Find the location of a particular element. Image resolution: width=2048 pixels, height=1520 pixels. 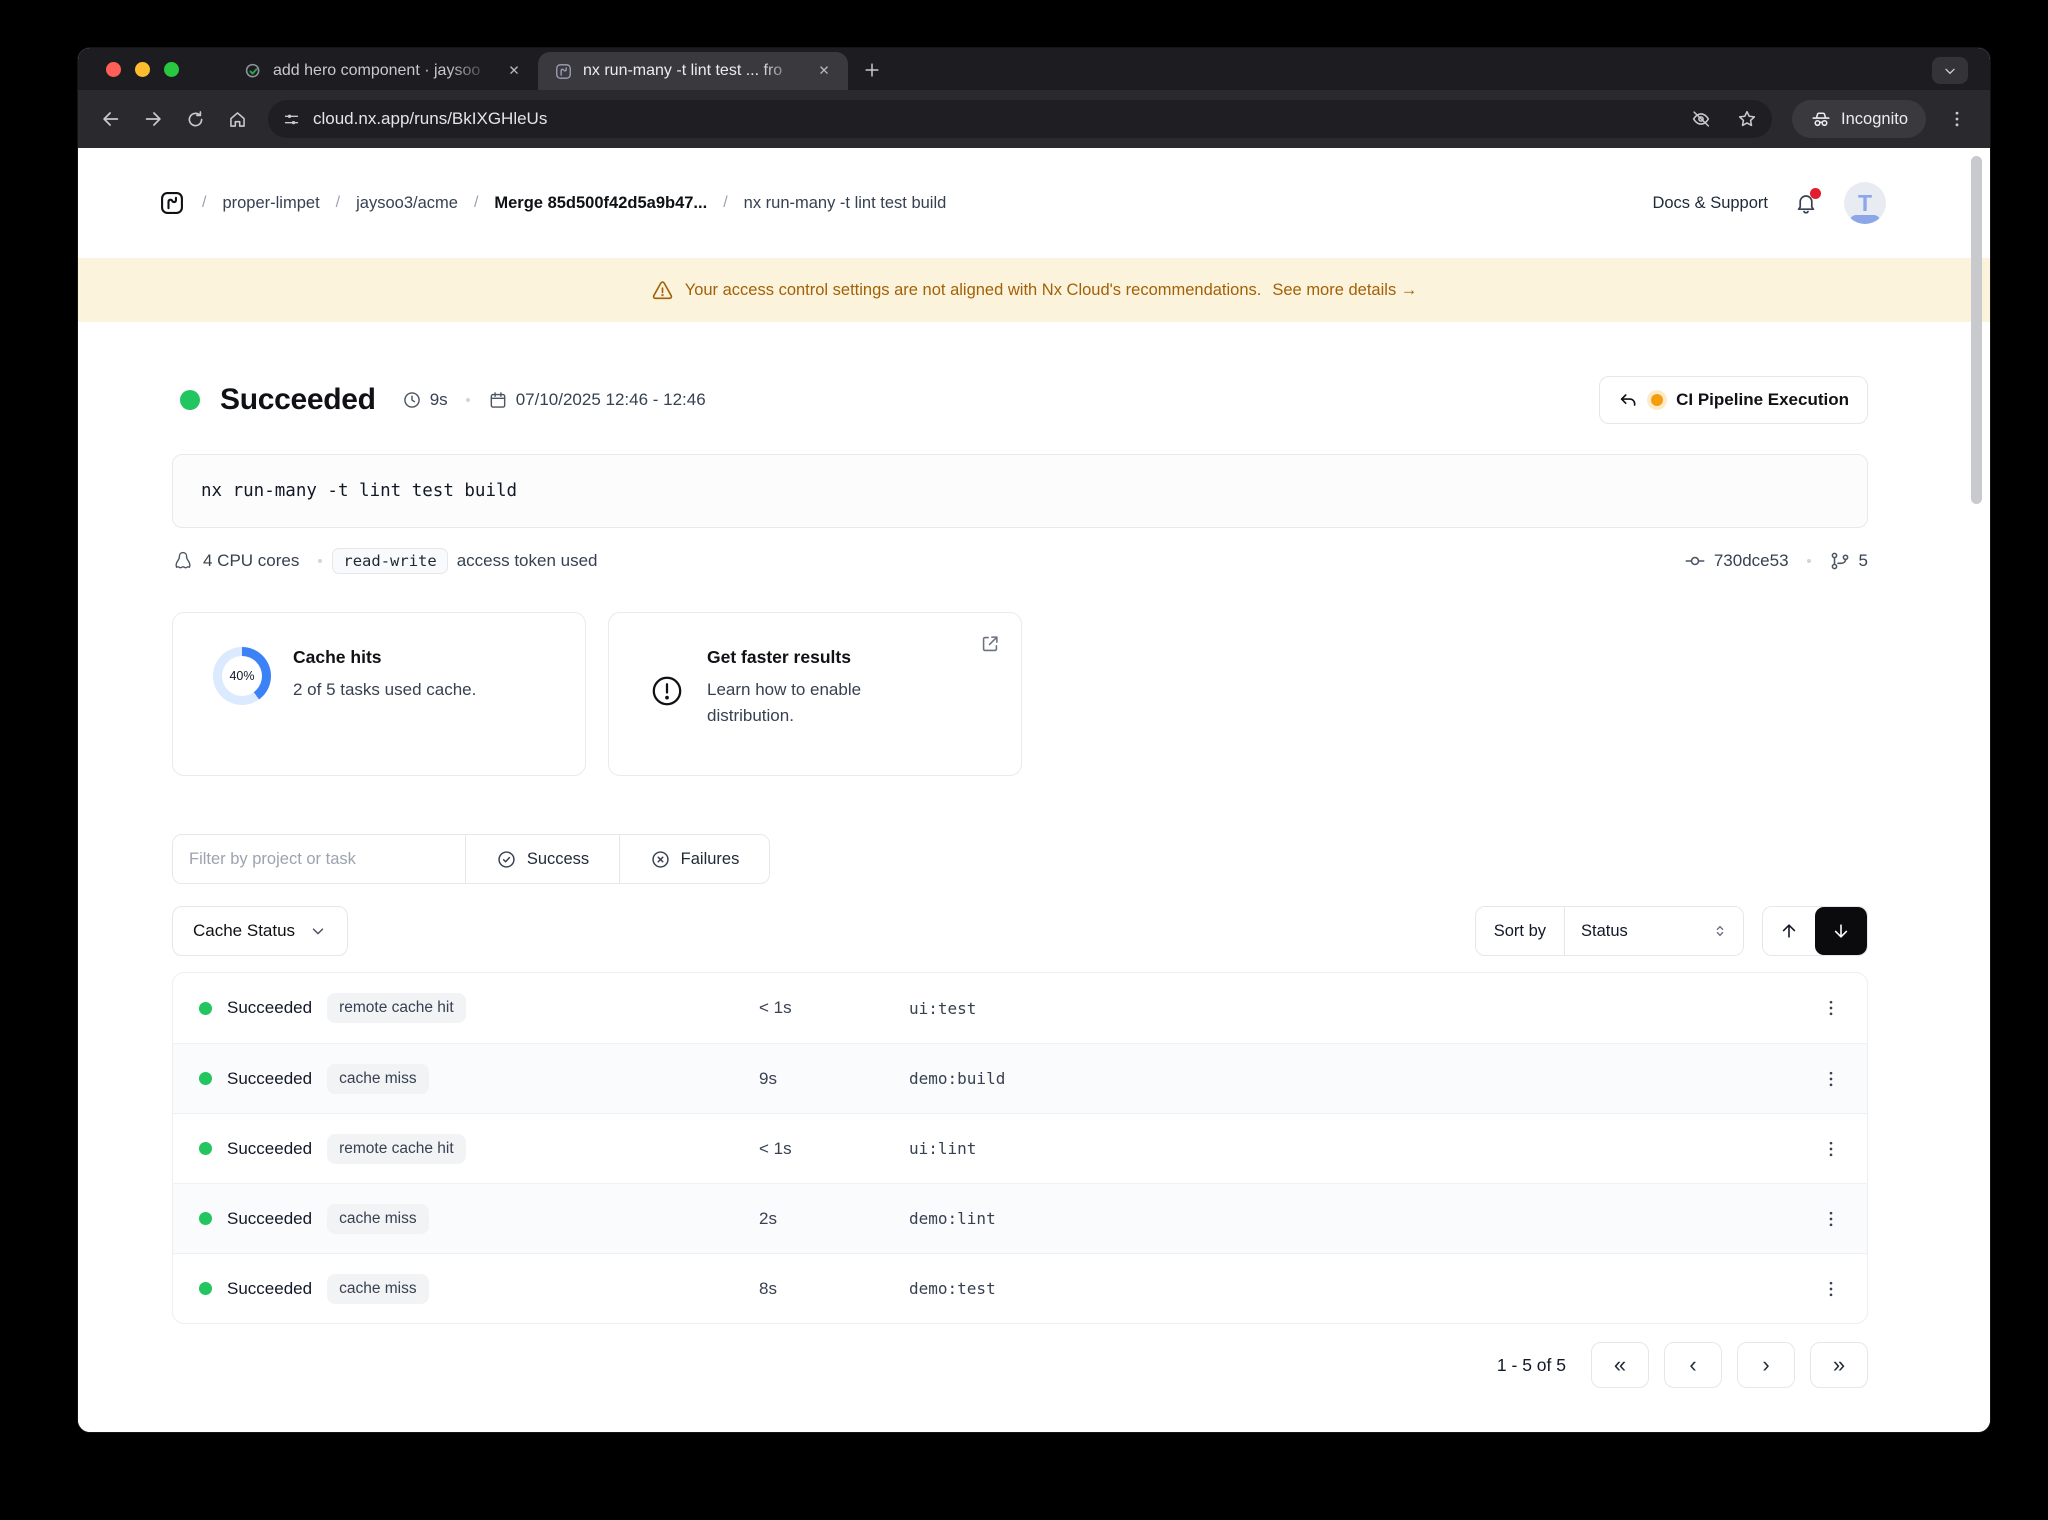

next-page-button: › is located at coordinates (1766, 1365).